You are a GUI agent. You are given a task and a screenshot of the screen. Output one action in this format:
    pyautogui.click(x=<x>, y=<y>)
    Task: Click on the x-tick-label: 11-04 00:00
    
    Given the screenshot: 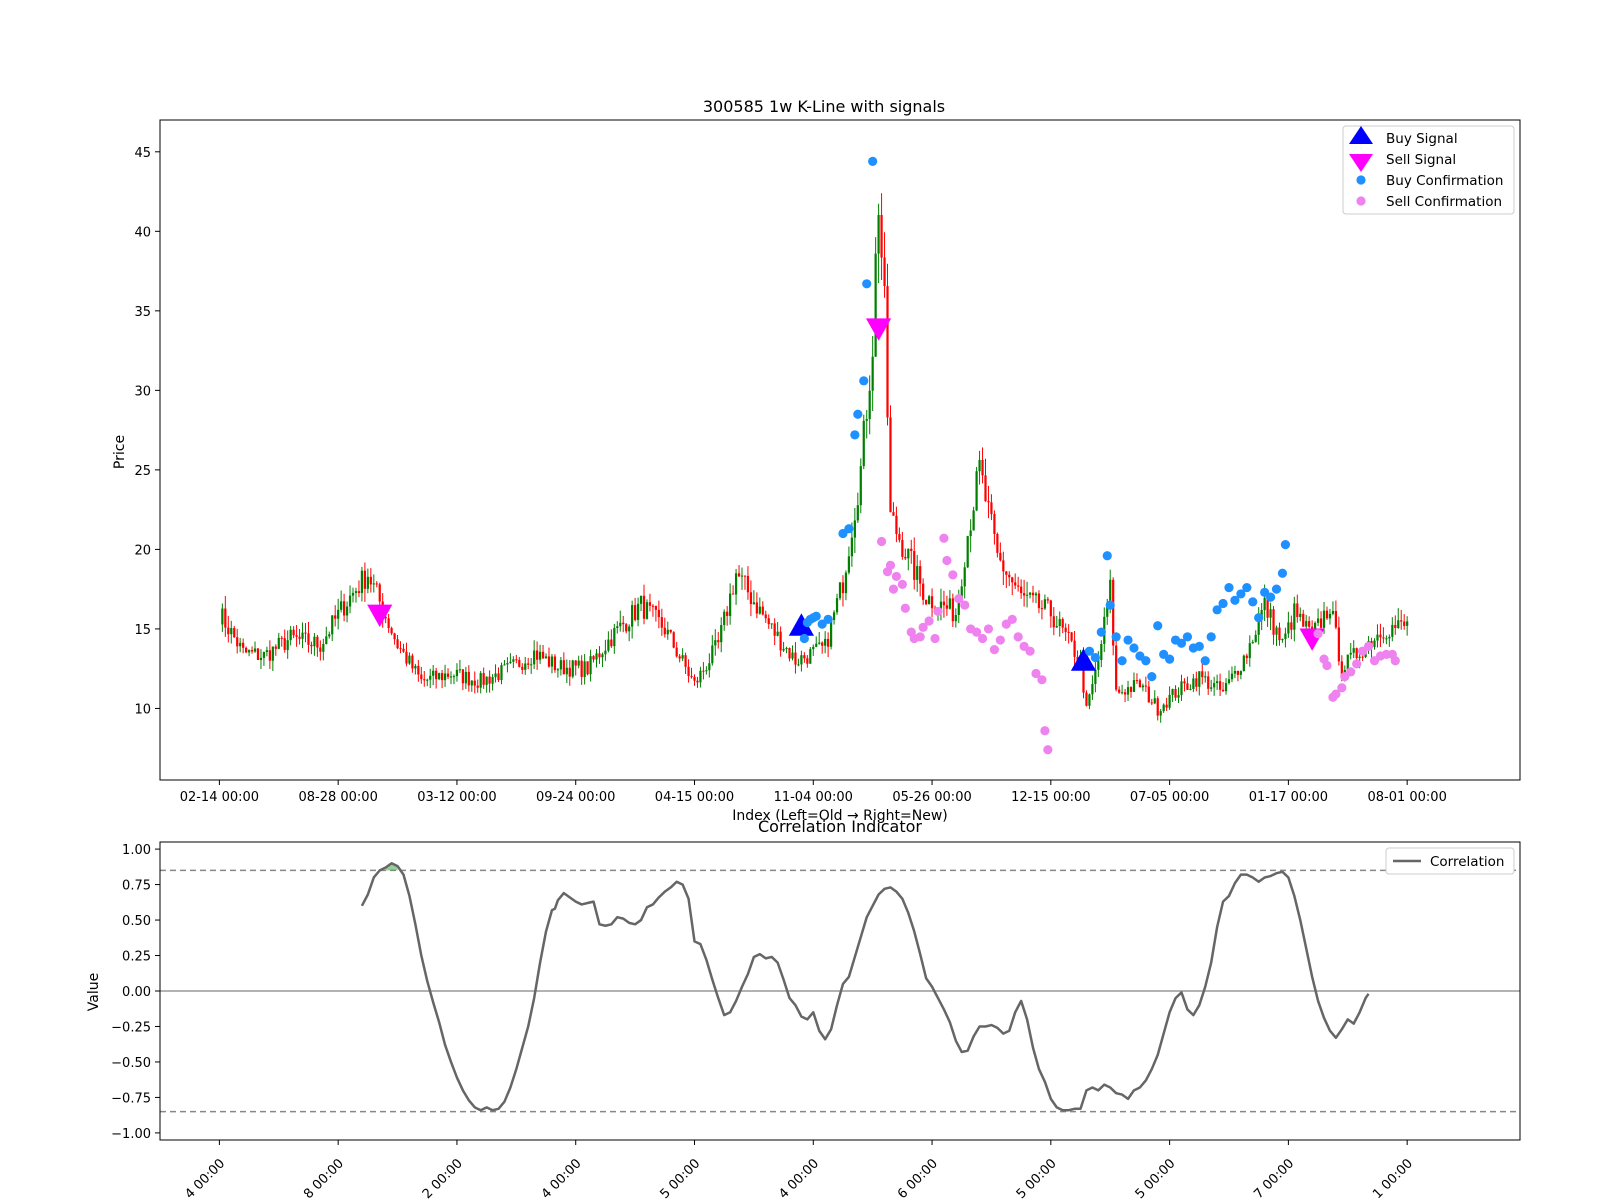 What is the action you would take?
    pyautogui.click(x=813, y=797)
    